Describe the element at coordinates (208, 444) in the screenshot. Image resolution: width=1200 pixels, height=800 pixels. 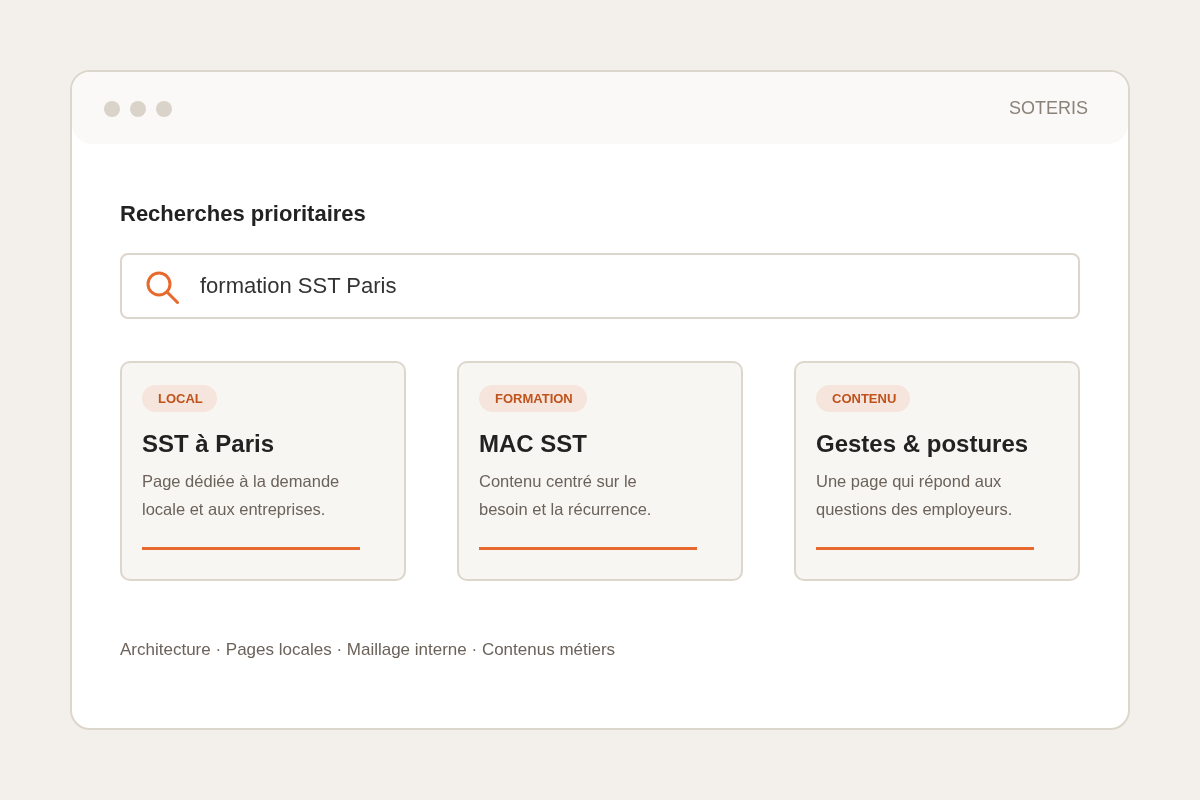
I see `card-title: SST à Paris` at that location.